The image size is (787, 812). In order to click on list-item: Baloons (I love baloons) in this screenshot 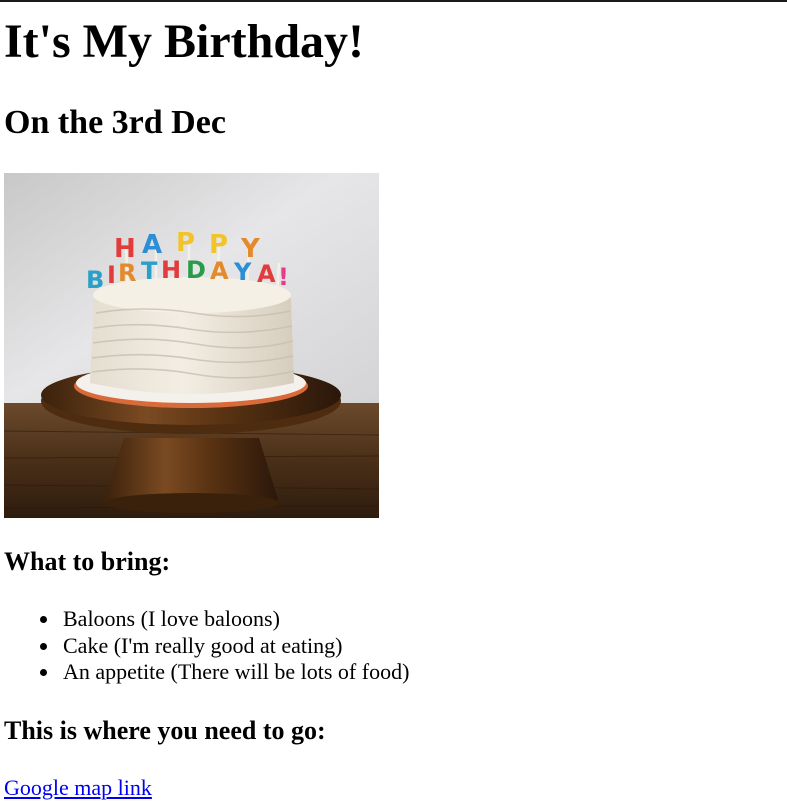, I will do `click(224, 619)`.